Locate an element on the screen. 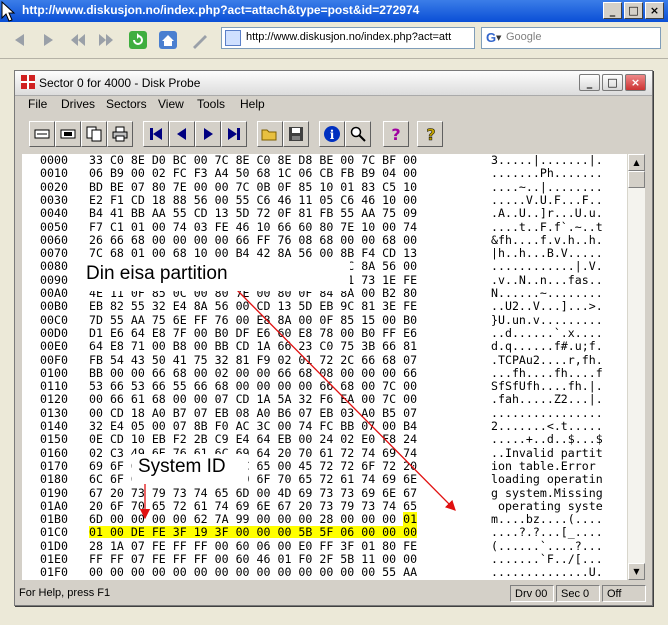 Image resolution: width=668 pixels, height=625 pixels. home-icon is located at coordinates (168, 40).